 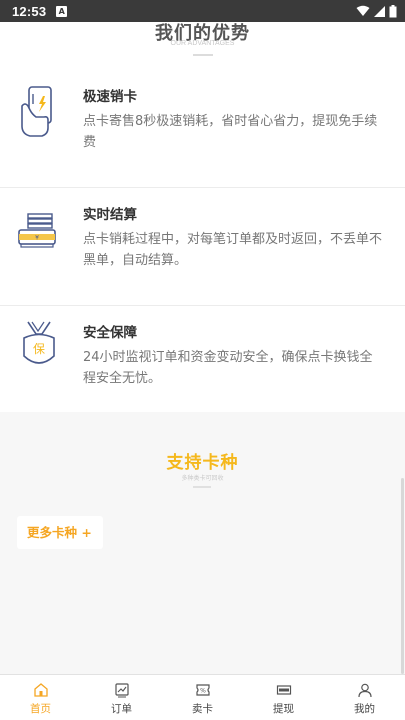 I want to click on chart-icon, so click(x=121, y=690).